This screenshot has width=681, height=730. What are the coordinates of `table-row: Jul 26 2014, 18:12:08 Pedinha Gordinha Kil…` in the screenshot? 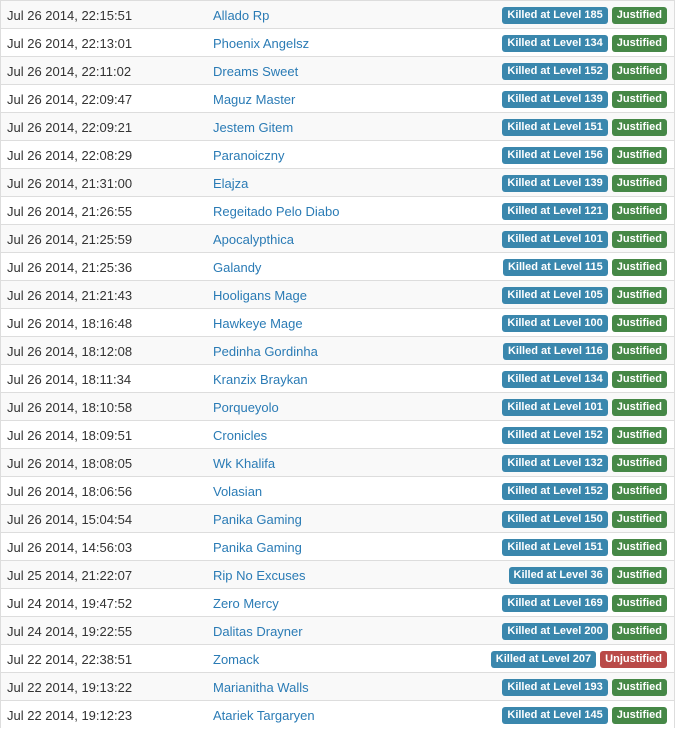 It's located at (337, 350).